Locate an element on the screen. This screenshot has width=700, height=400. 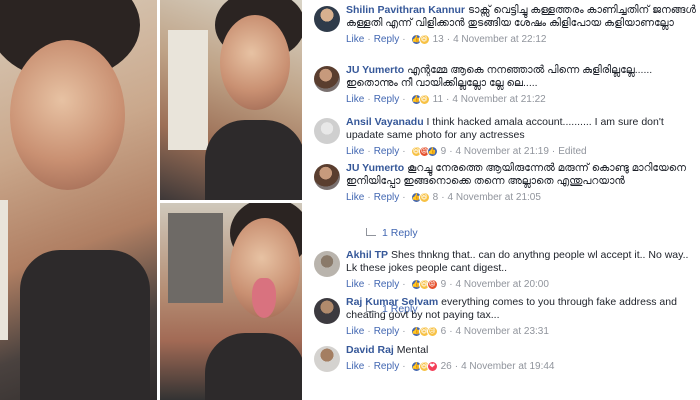
comment-timestamp: 4 November at 19:44 is located at coordinates (507, 366).